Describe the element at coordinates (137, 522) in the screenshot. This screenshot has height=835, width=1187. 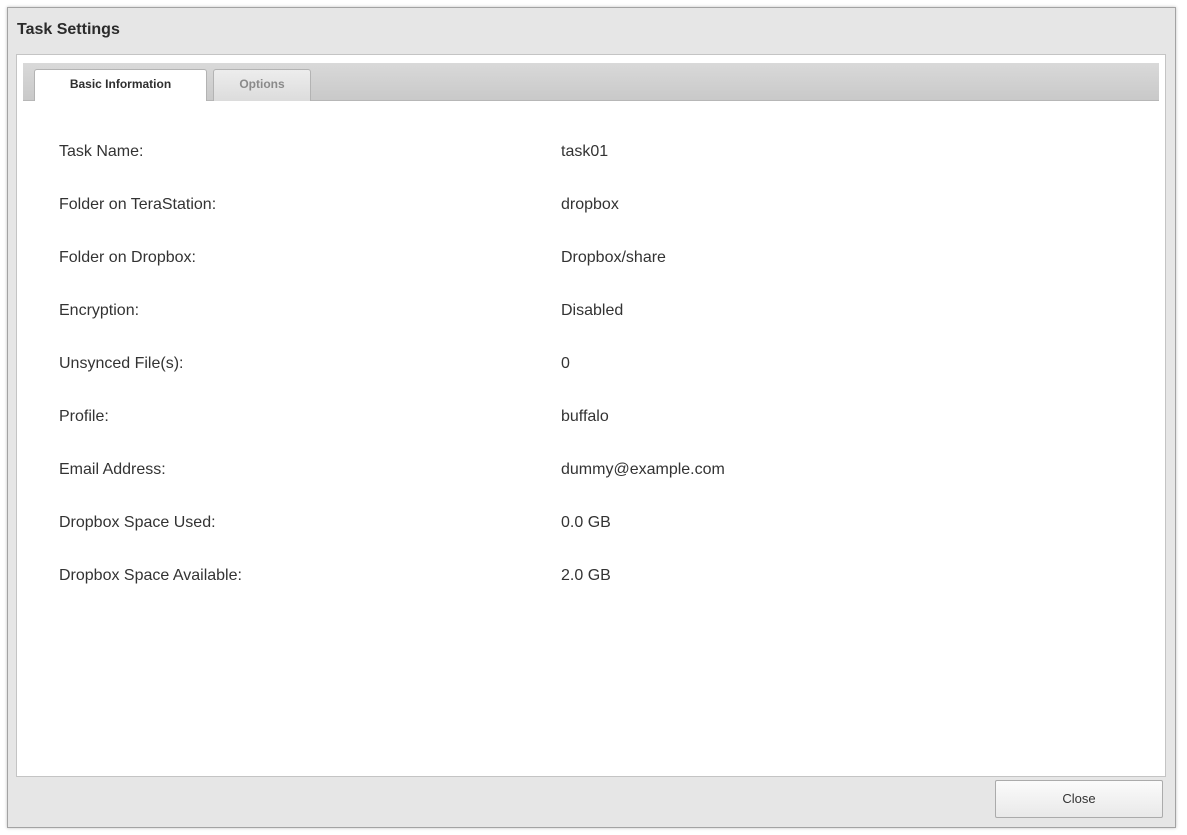
I see `field-label: Dropbox Space Used:` at that location.